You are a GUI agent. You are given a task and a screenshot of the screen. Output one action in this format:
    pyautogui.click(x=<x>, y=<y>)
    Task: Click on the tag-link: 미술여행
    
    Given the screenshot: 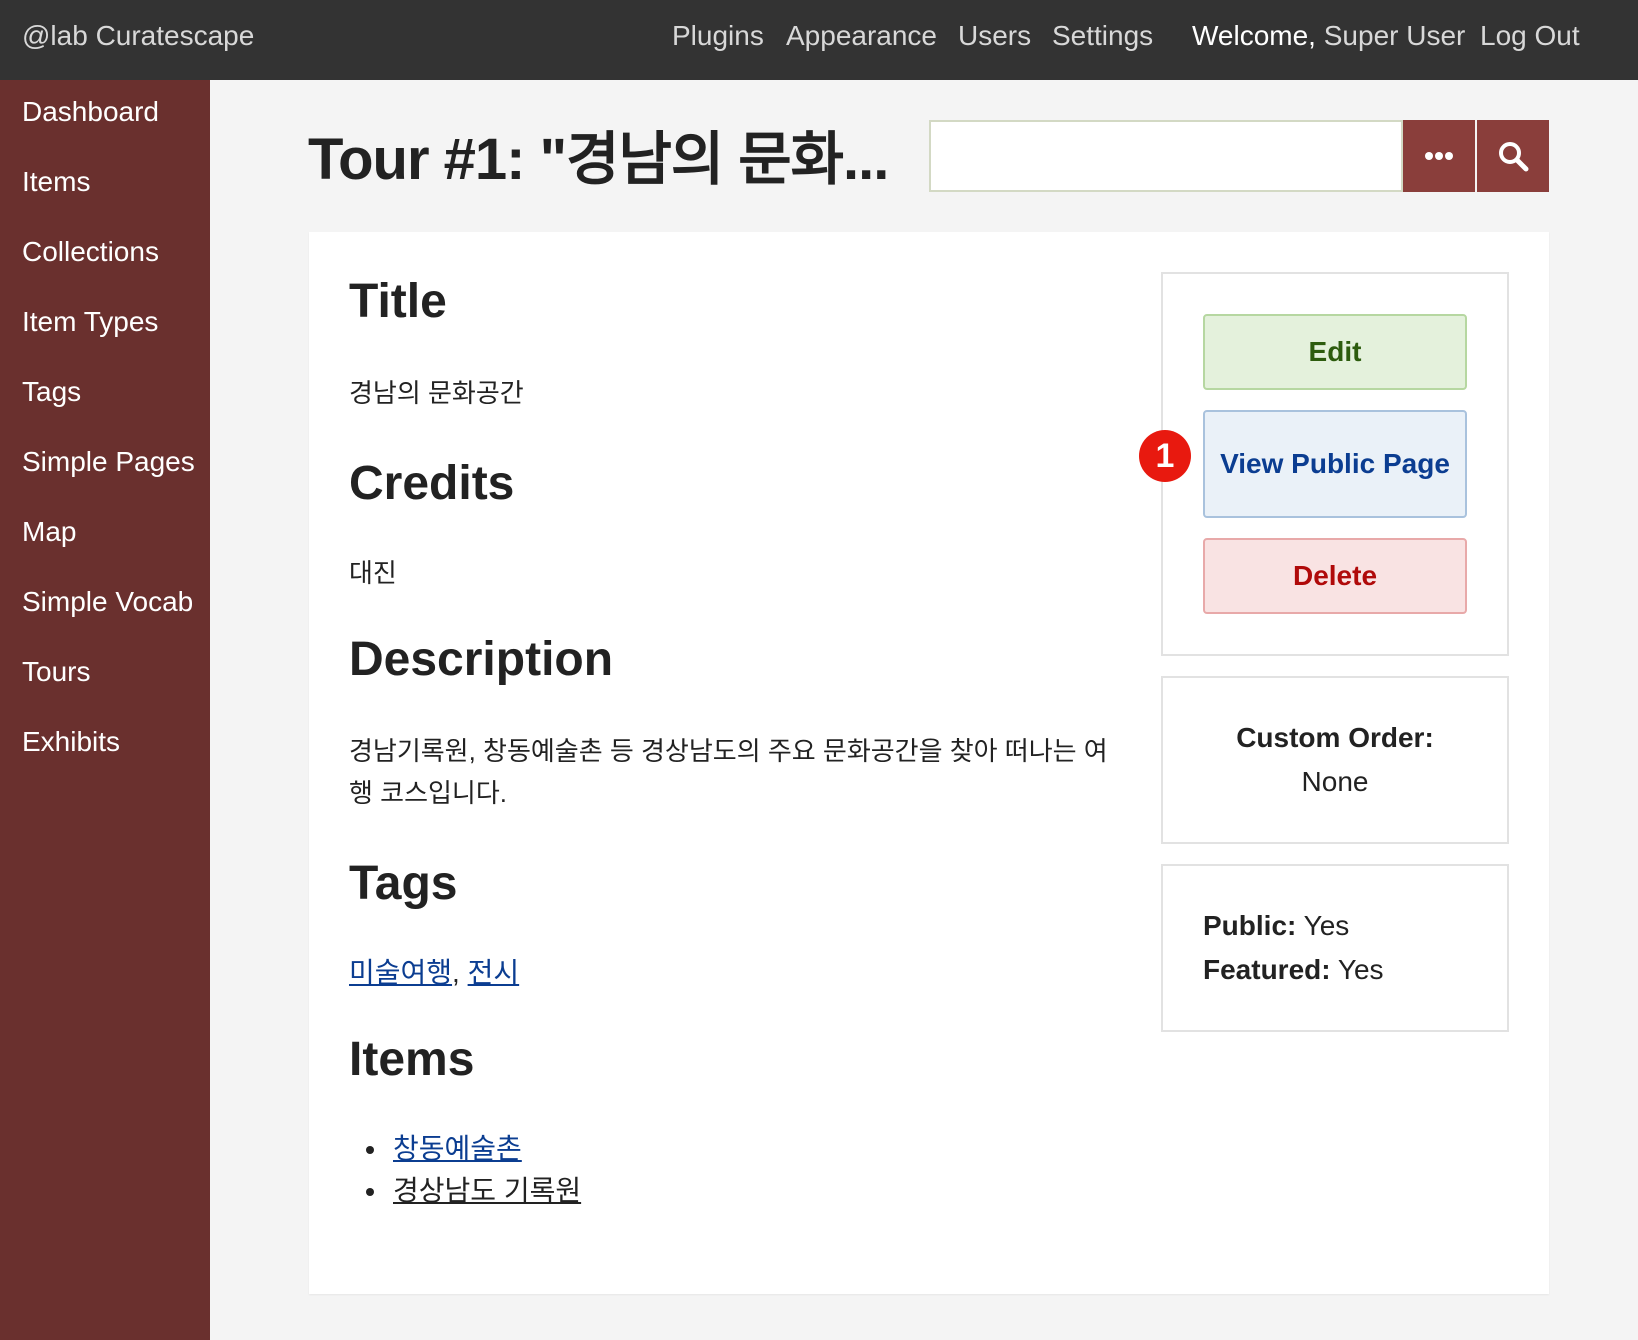 What is the action you would take?
    pyautogui.click(x=400, y=972)
    